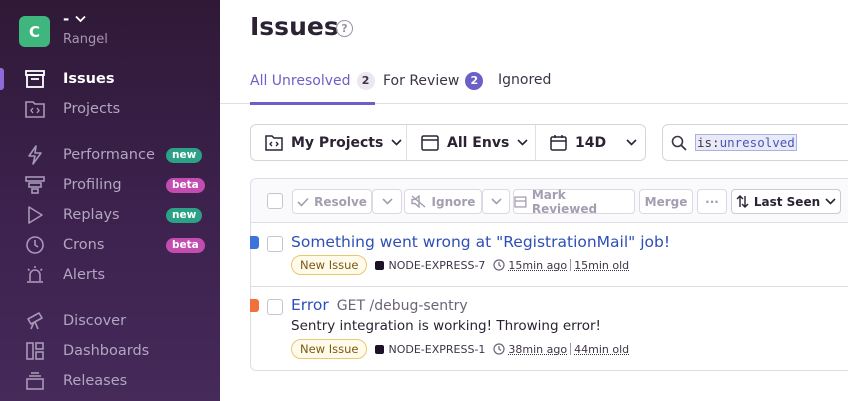 Image resolution: width=848 pixels, height=401 pixels. What do you see at coordinates (35, 351) in the screenshot?
I see `dashboard-icon` at bounding box center [35, 351].